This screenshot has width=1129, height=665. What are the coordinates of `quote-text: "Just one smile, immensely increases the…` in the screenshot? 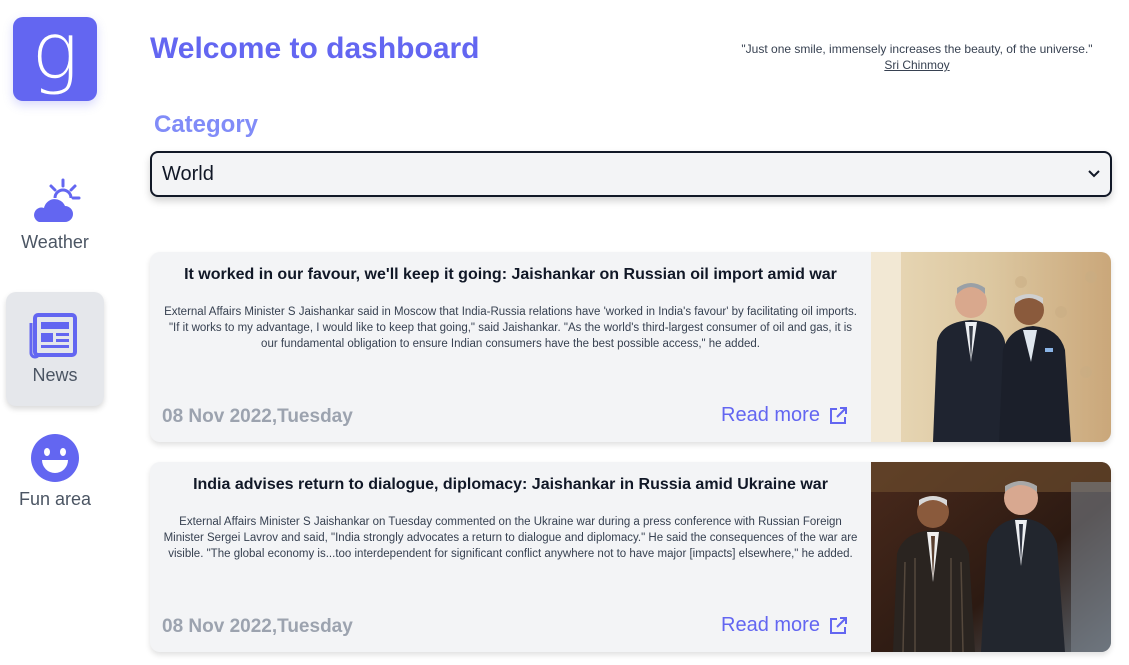 It's located at (917, 49).